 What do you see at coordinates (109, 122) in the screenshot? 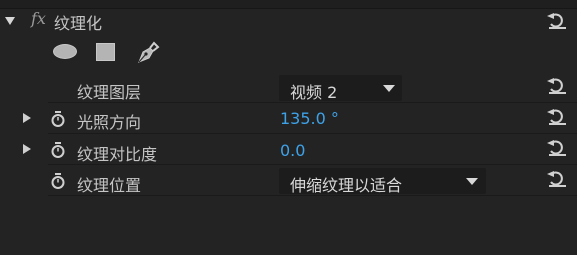
I see `light-direction-label: 光照方向` at bounding box center [109, 122].